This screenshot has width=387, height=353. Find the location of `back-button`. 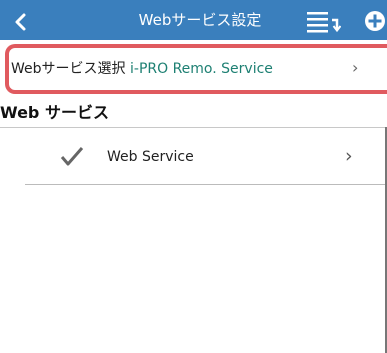

back-button is located at coordinates (20, 22).